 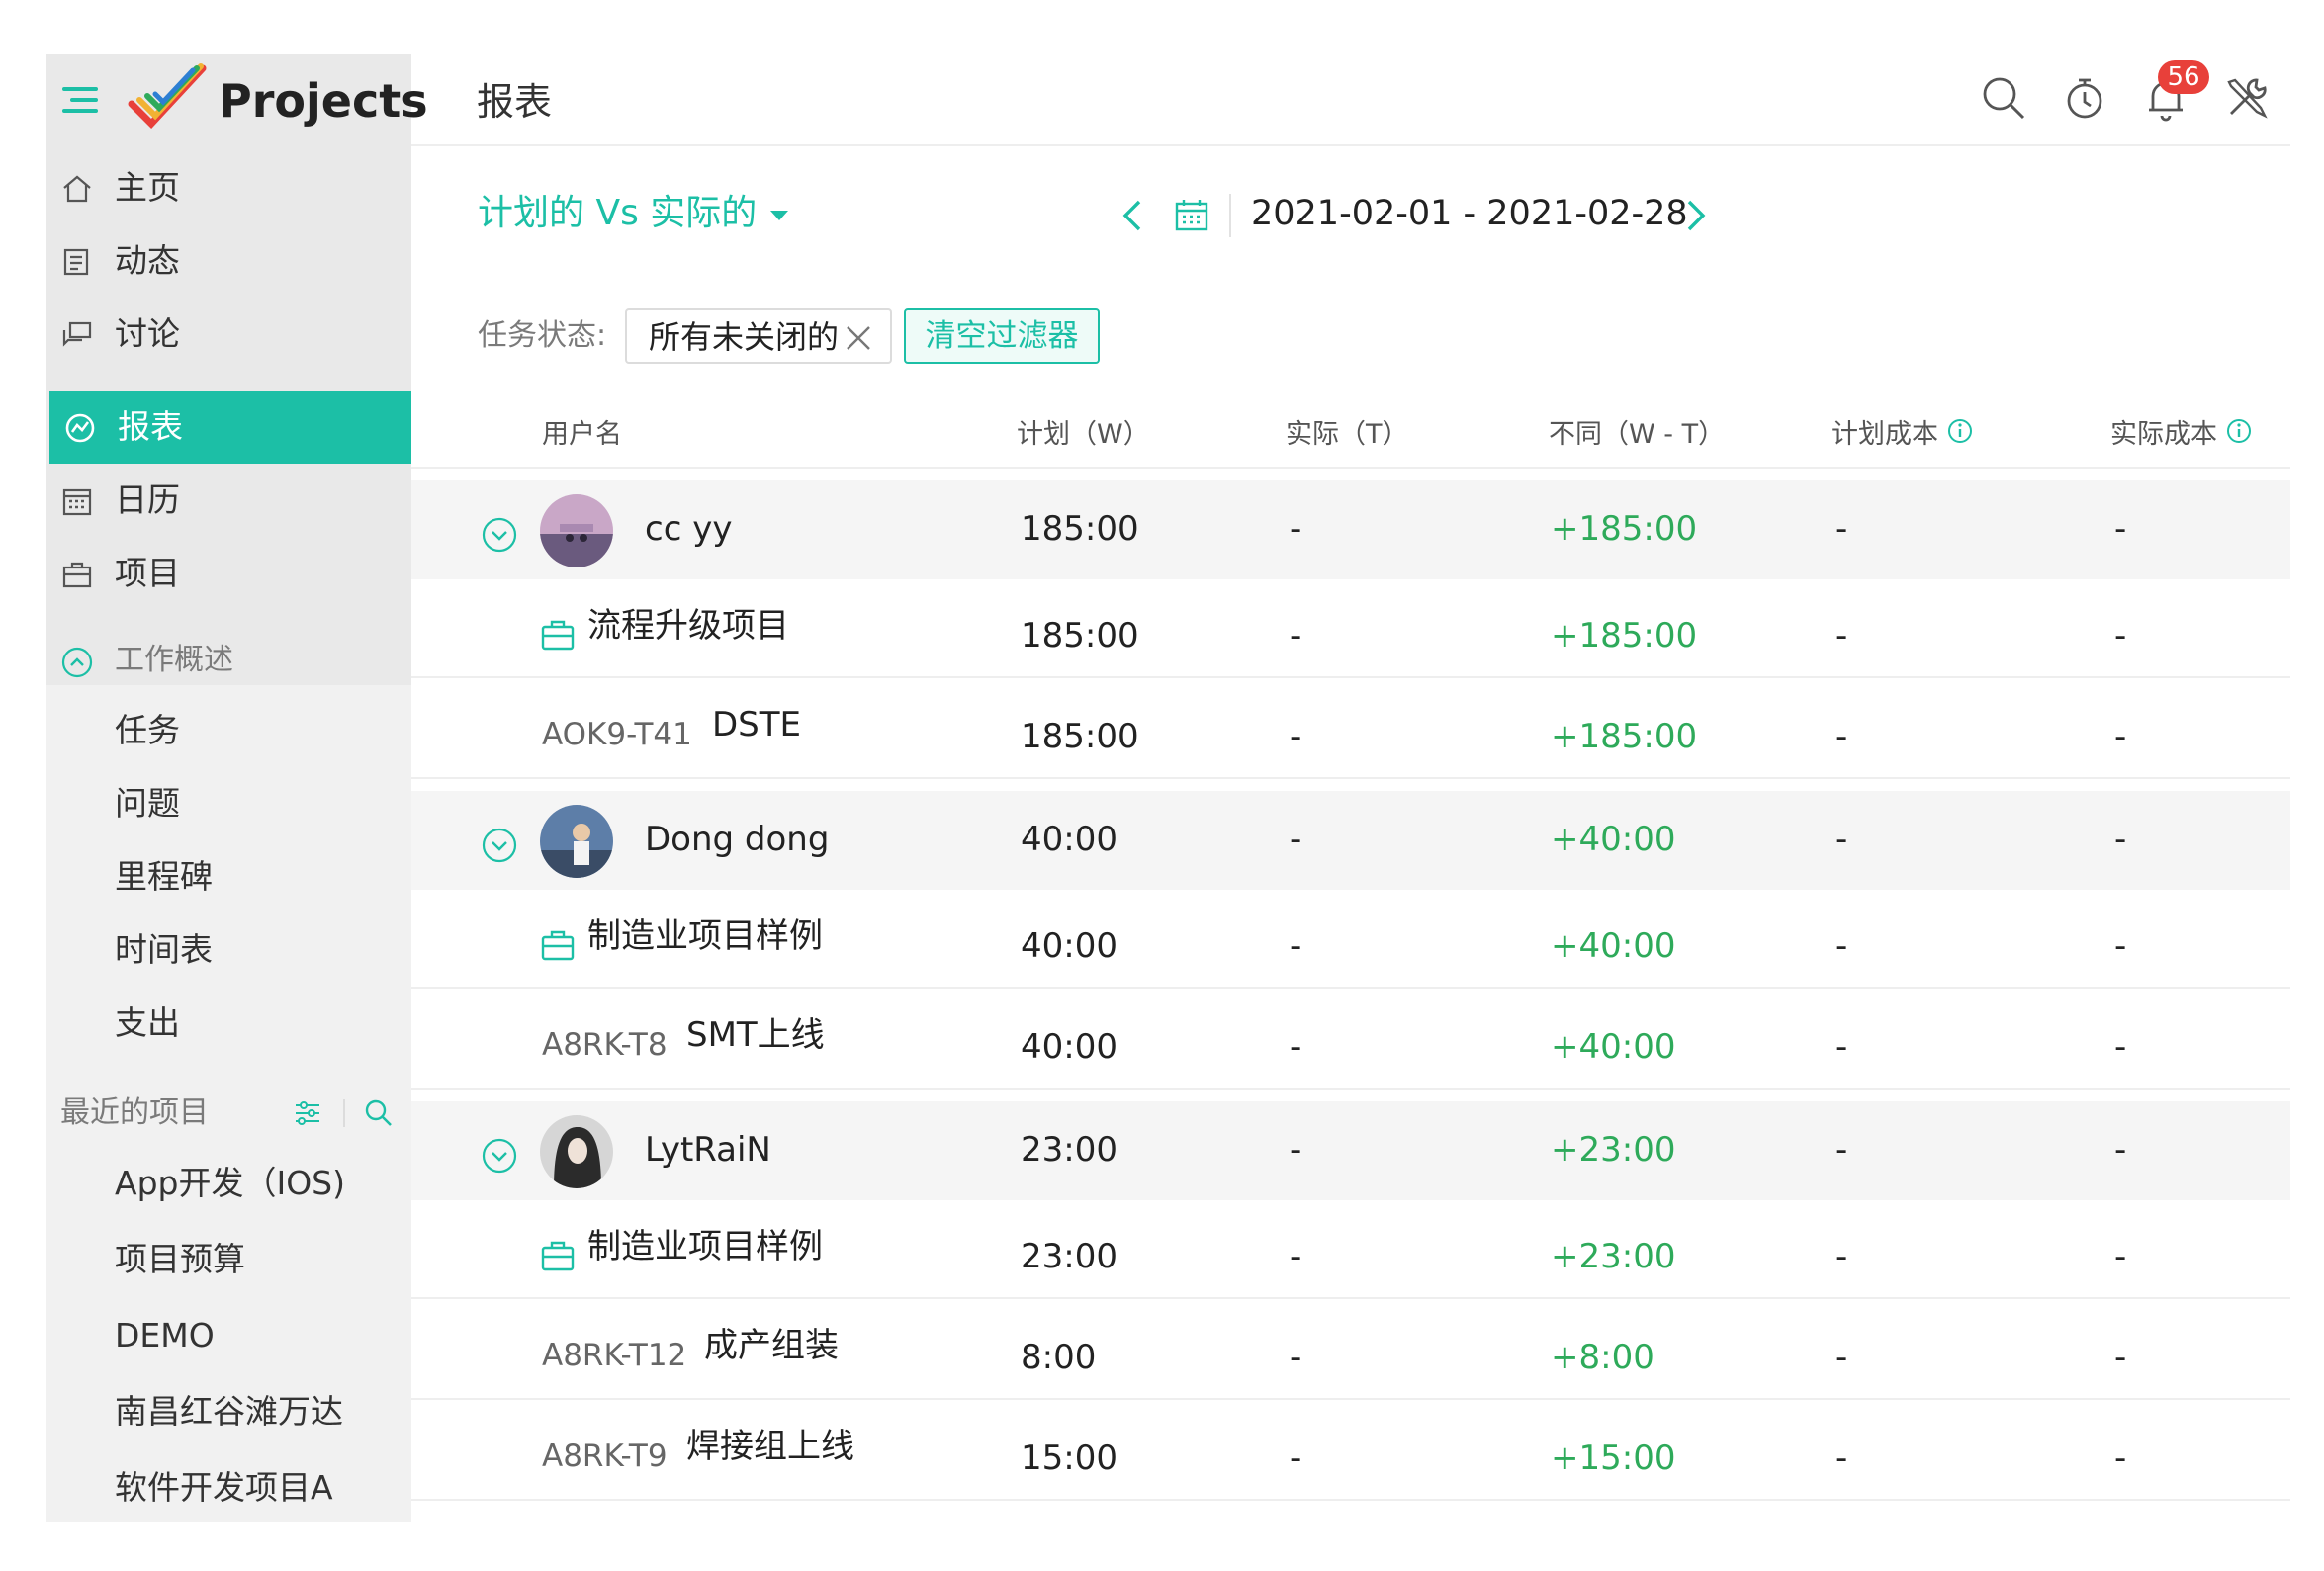 What do you see at coordinates (1350, 939) in the screenshot?
I see `table-row-project: 制造业项目样例 40:00 - +40:00 - -` at bounding box center [1350, 939].